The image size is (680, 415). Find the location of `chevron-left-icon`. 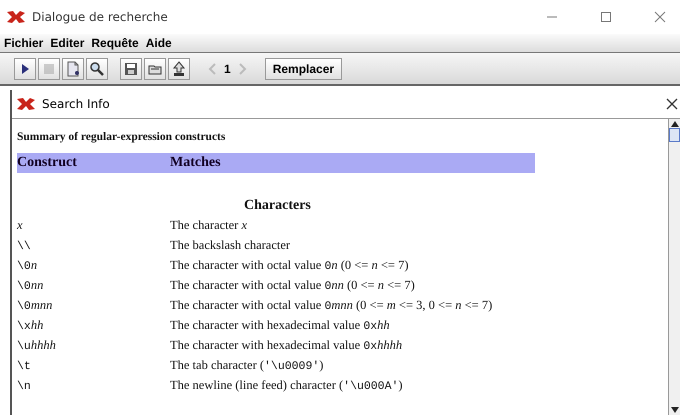

chevron-left-icon is located at coordinates (212, 68).